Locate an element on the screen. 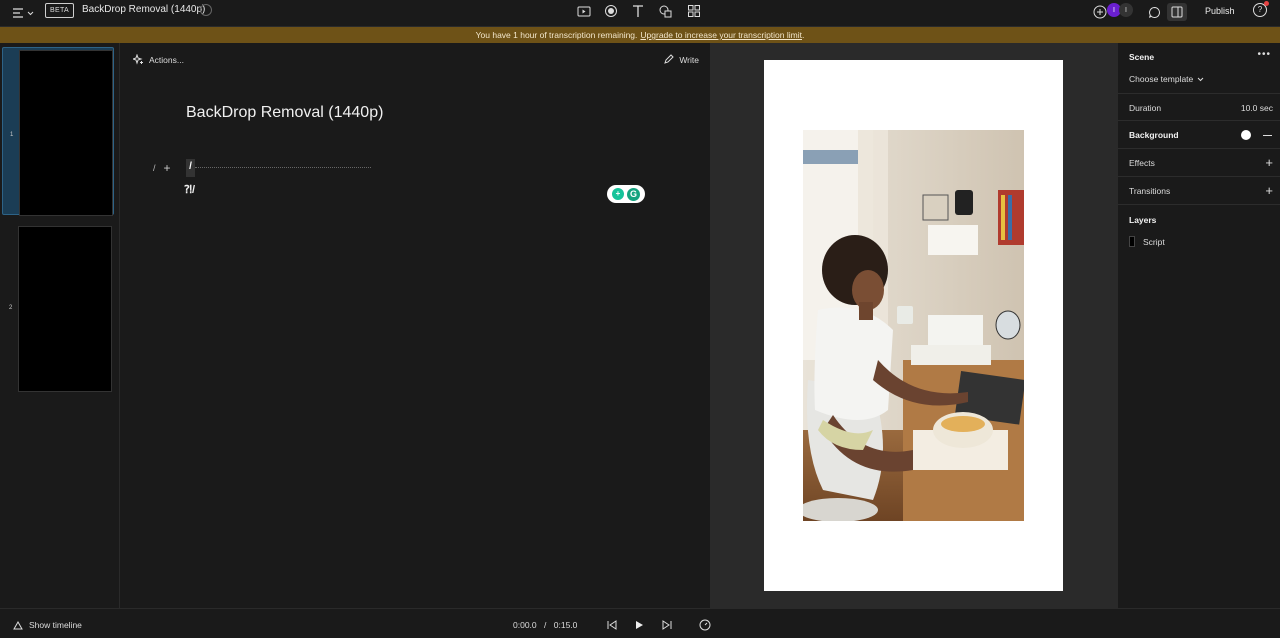 The image size is (1280, 638). record-icon is located at coordinates (611, 11).